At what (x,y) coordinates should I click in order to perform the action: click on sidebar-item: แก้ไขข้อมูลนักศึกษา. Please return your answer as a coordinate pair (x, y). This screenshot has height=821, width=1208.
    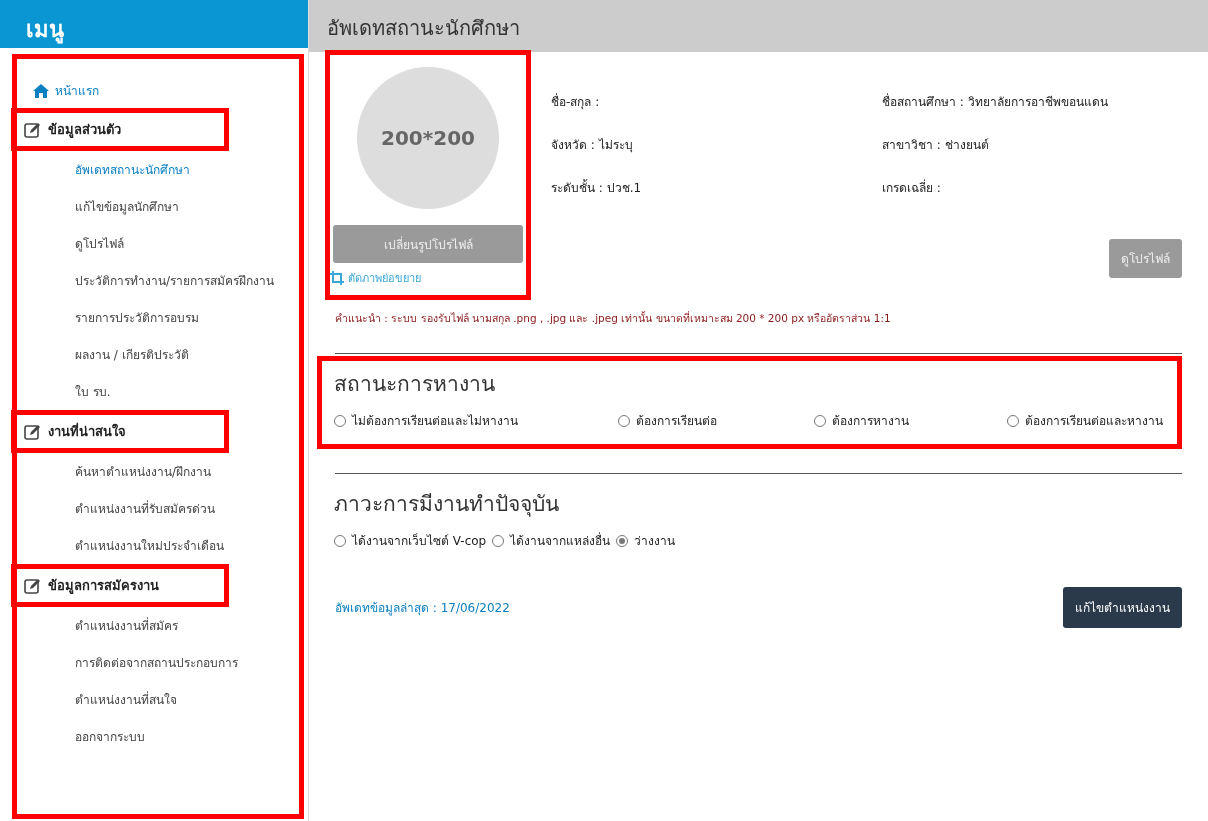
    Looking at the image, I should click on (106, 206).